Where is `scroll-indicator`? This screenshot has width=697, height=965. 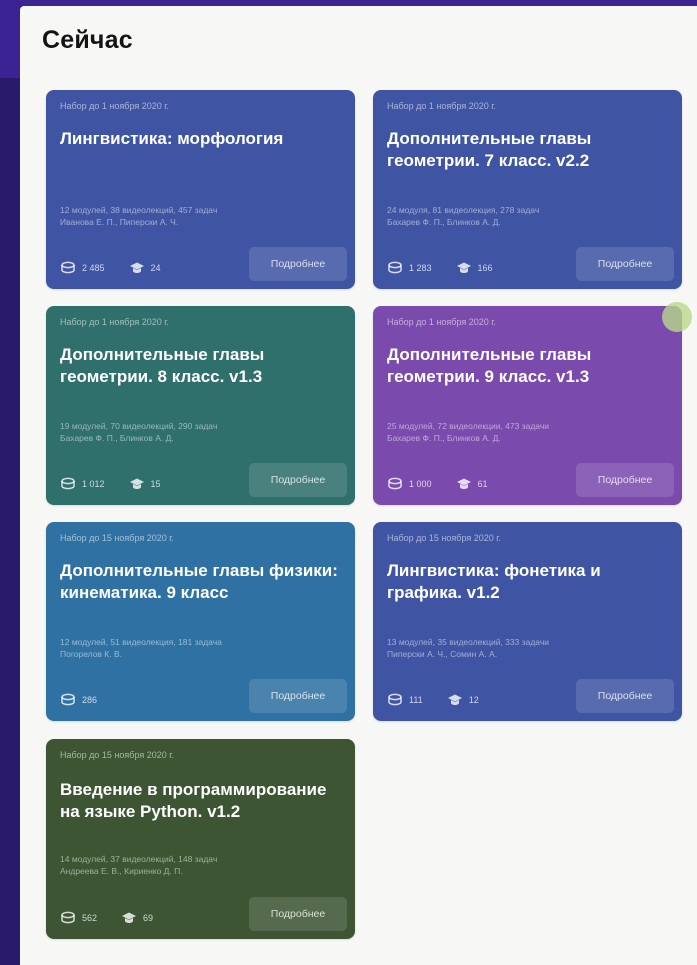 scroll-indicator is located at coordinates (677, 317).